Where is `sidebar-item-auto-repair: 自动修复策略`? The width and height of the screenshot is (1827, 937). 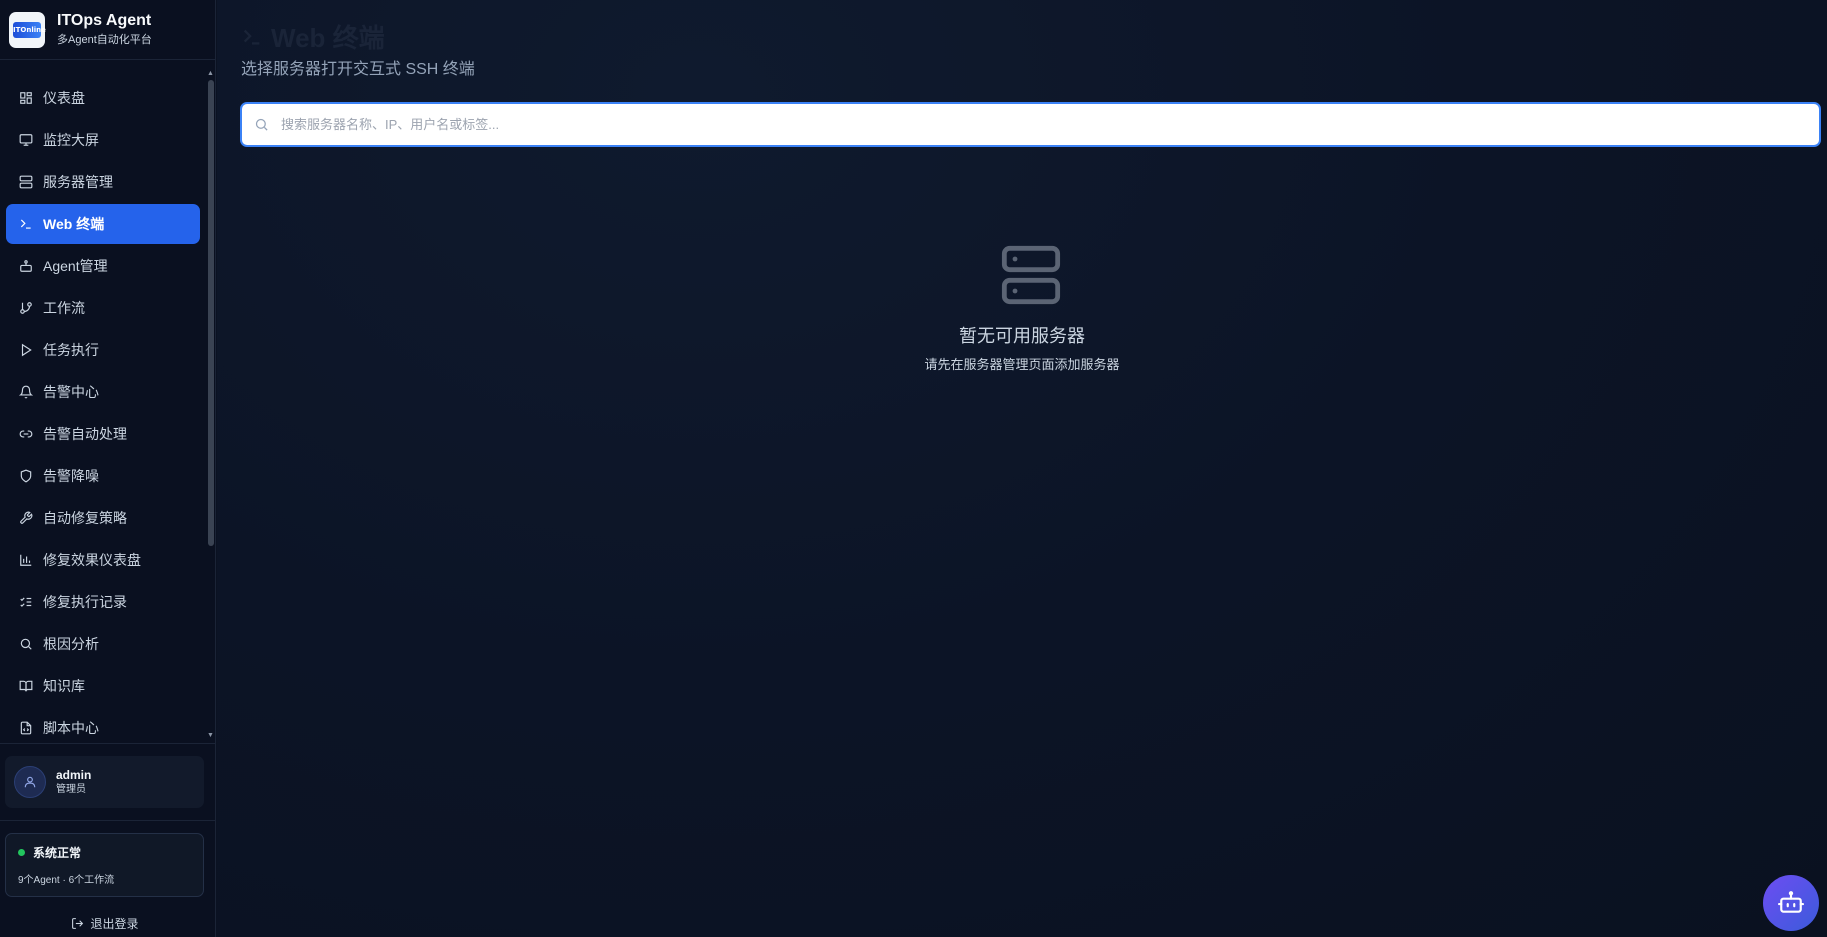
sidebar-item-auto-repair: 自动修复策略 is located at coordinates (103, 518).